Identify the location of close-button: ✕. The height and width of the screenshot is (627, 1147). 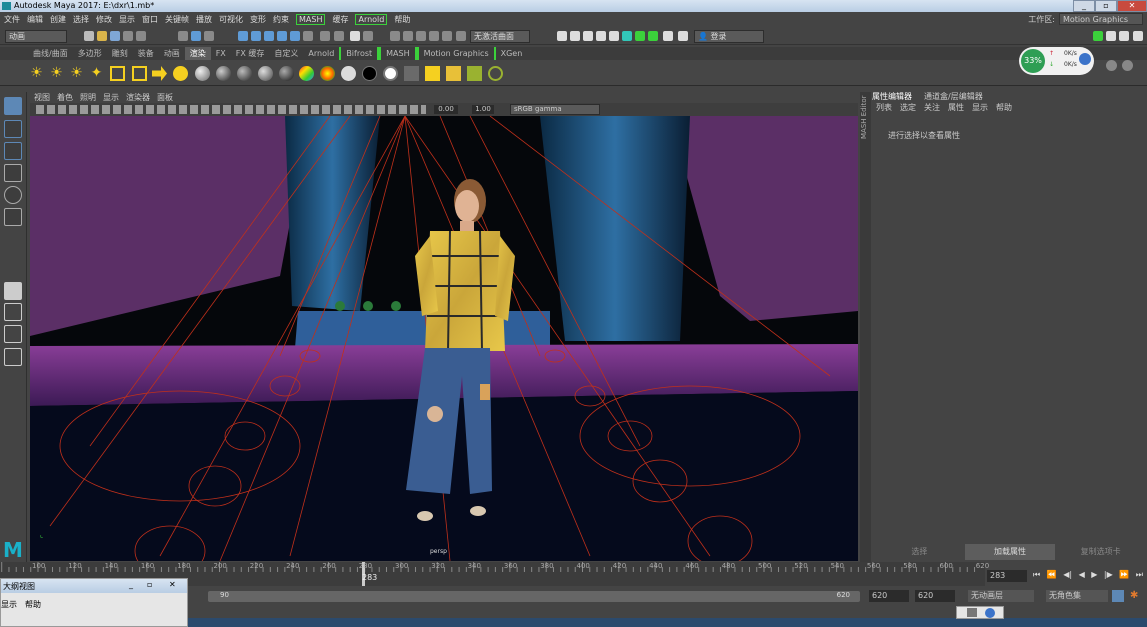
(1132, 6).